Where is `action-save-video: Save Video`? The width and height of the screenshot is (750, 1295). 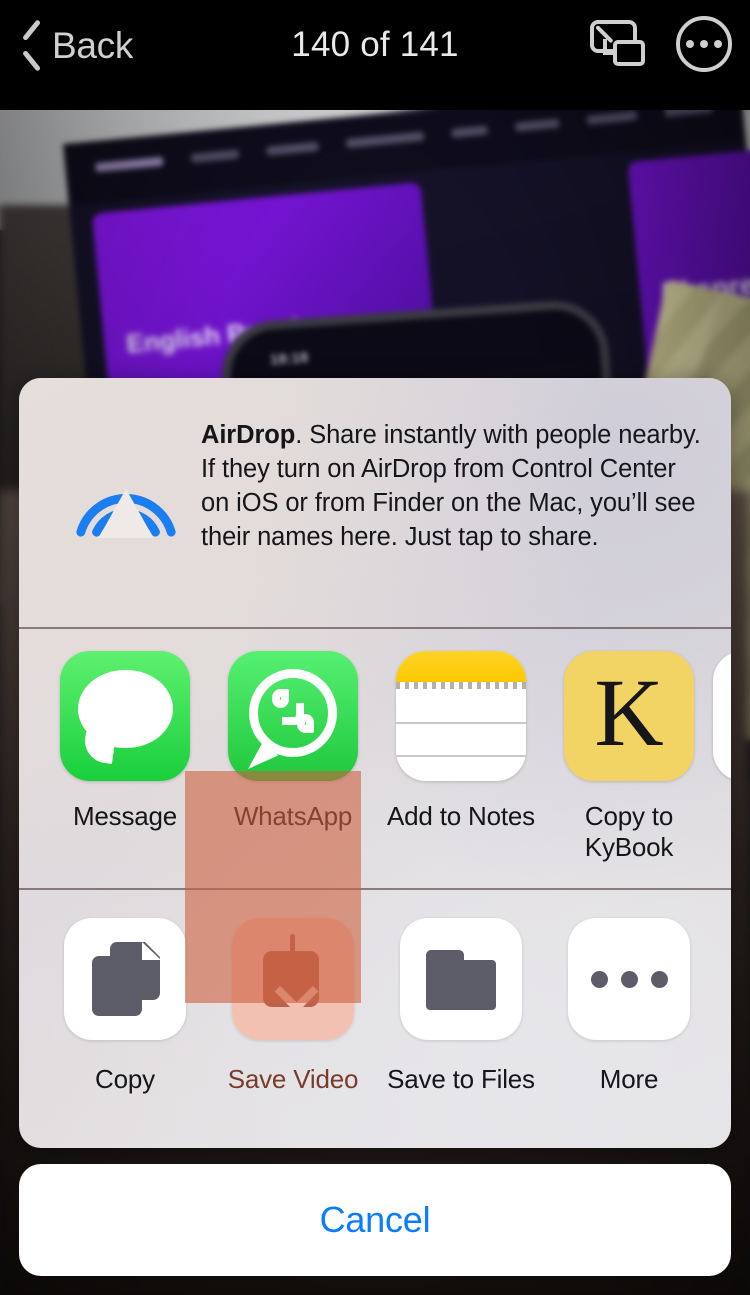
action-save-video: Save Video is located at coordinates (293, 1006).